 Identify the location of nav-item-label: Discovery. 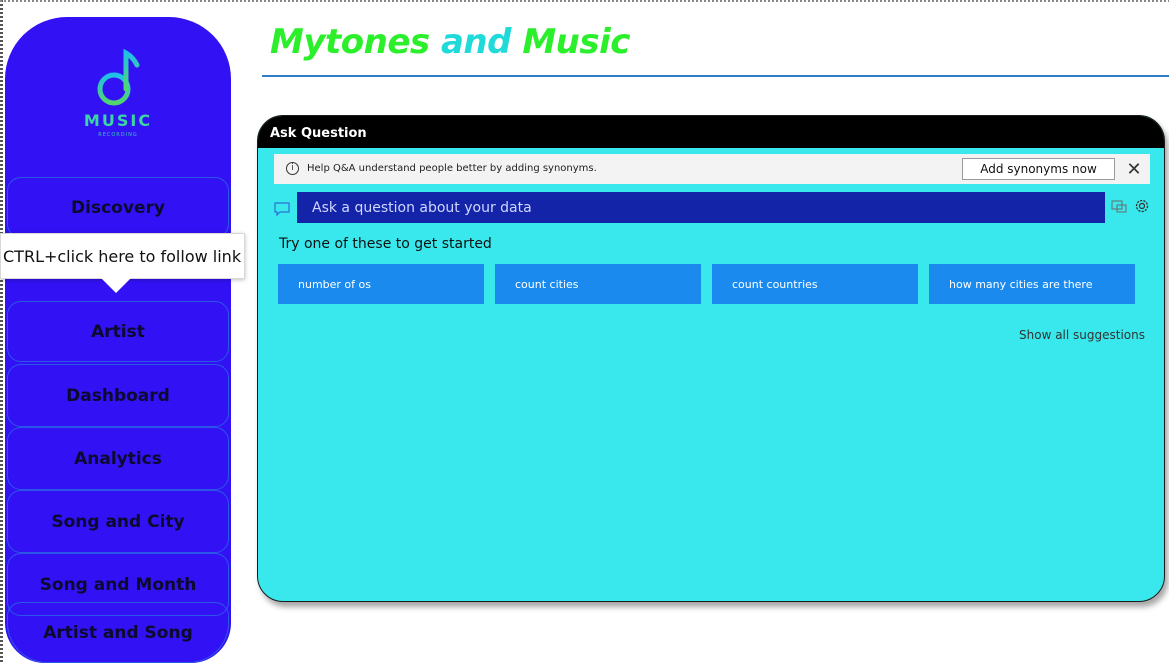
(118, 207).